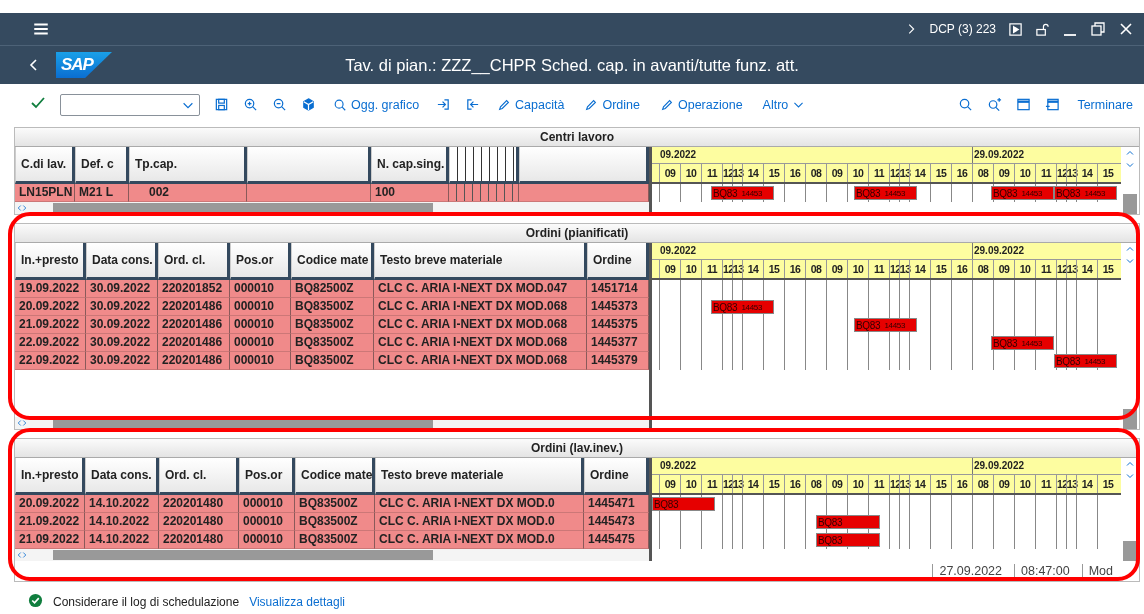  What do you see at coordinates (794, 484) in the screenshot?
I see `hour-header: 16` at bounding box center [794, 484].